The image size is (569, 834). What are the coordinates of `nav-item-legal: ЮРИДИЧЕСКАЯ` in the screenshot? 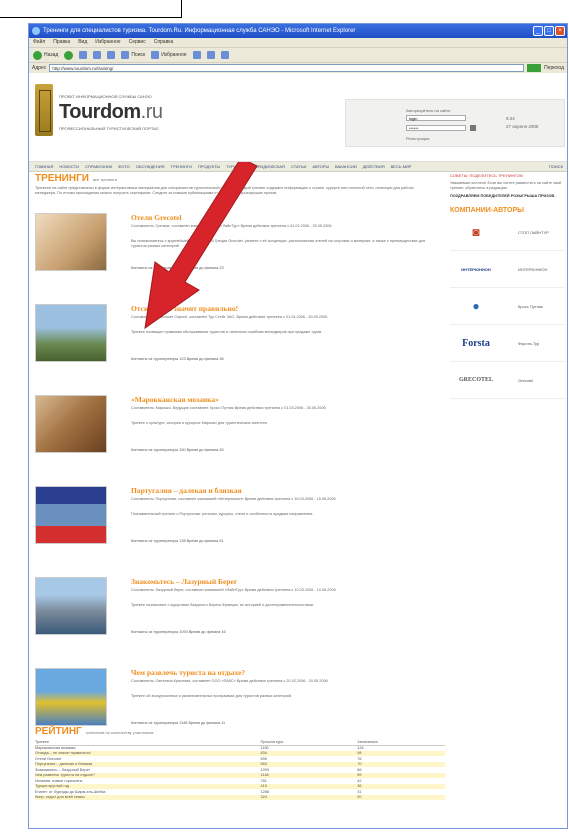 It's located at (269, 166).